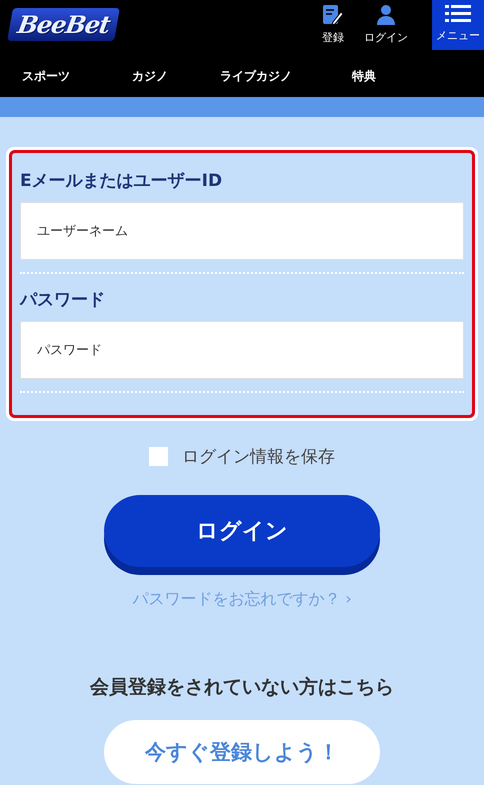 The height and width of the screenshot is (785, 484). I want to click on register-button: 登録, so click(333, 24).